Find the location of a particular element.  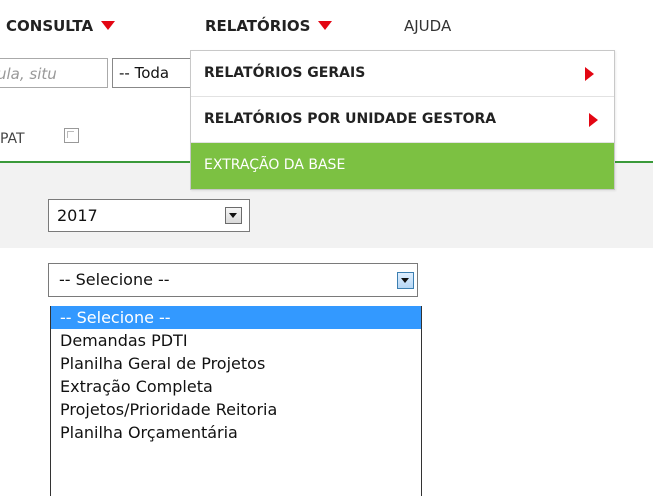

year-select-value: 2017 is located at coordinates (77, 215).